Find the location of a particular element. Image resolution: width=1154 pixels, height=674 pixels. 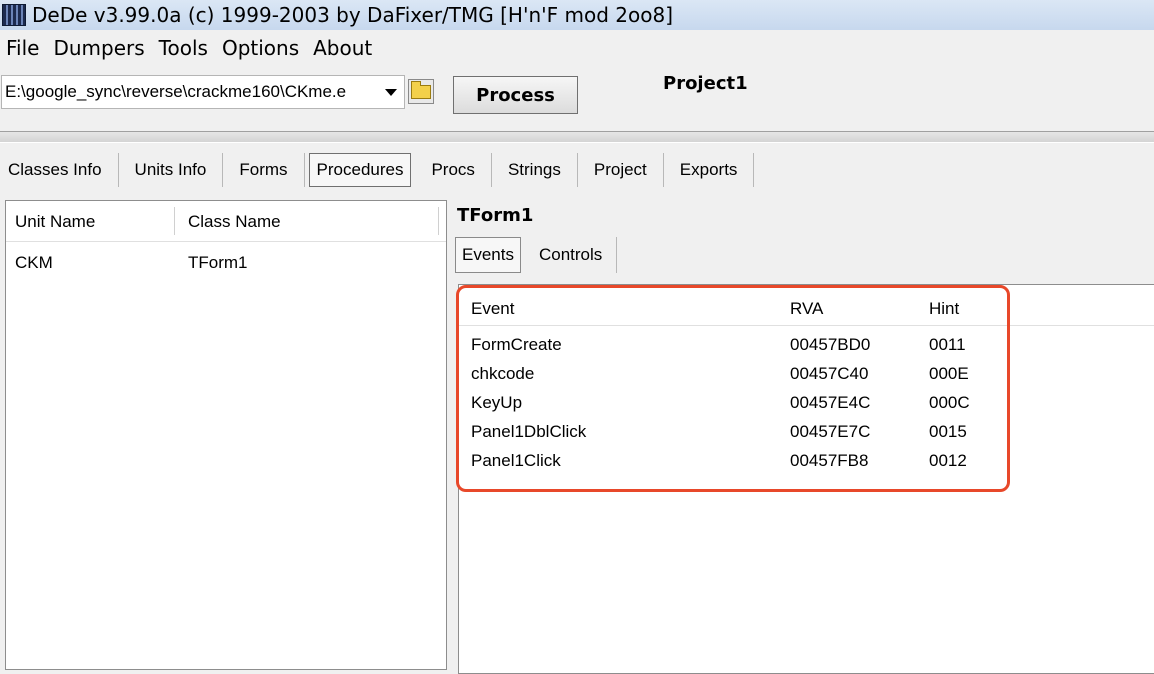

event-name-cell: Panel1DblClick is located at coordinates (529, 431).